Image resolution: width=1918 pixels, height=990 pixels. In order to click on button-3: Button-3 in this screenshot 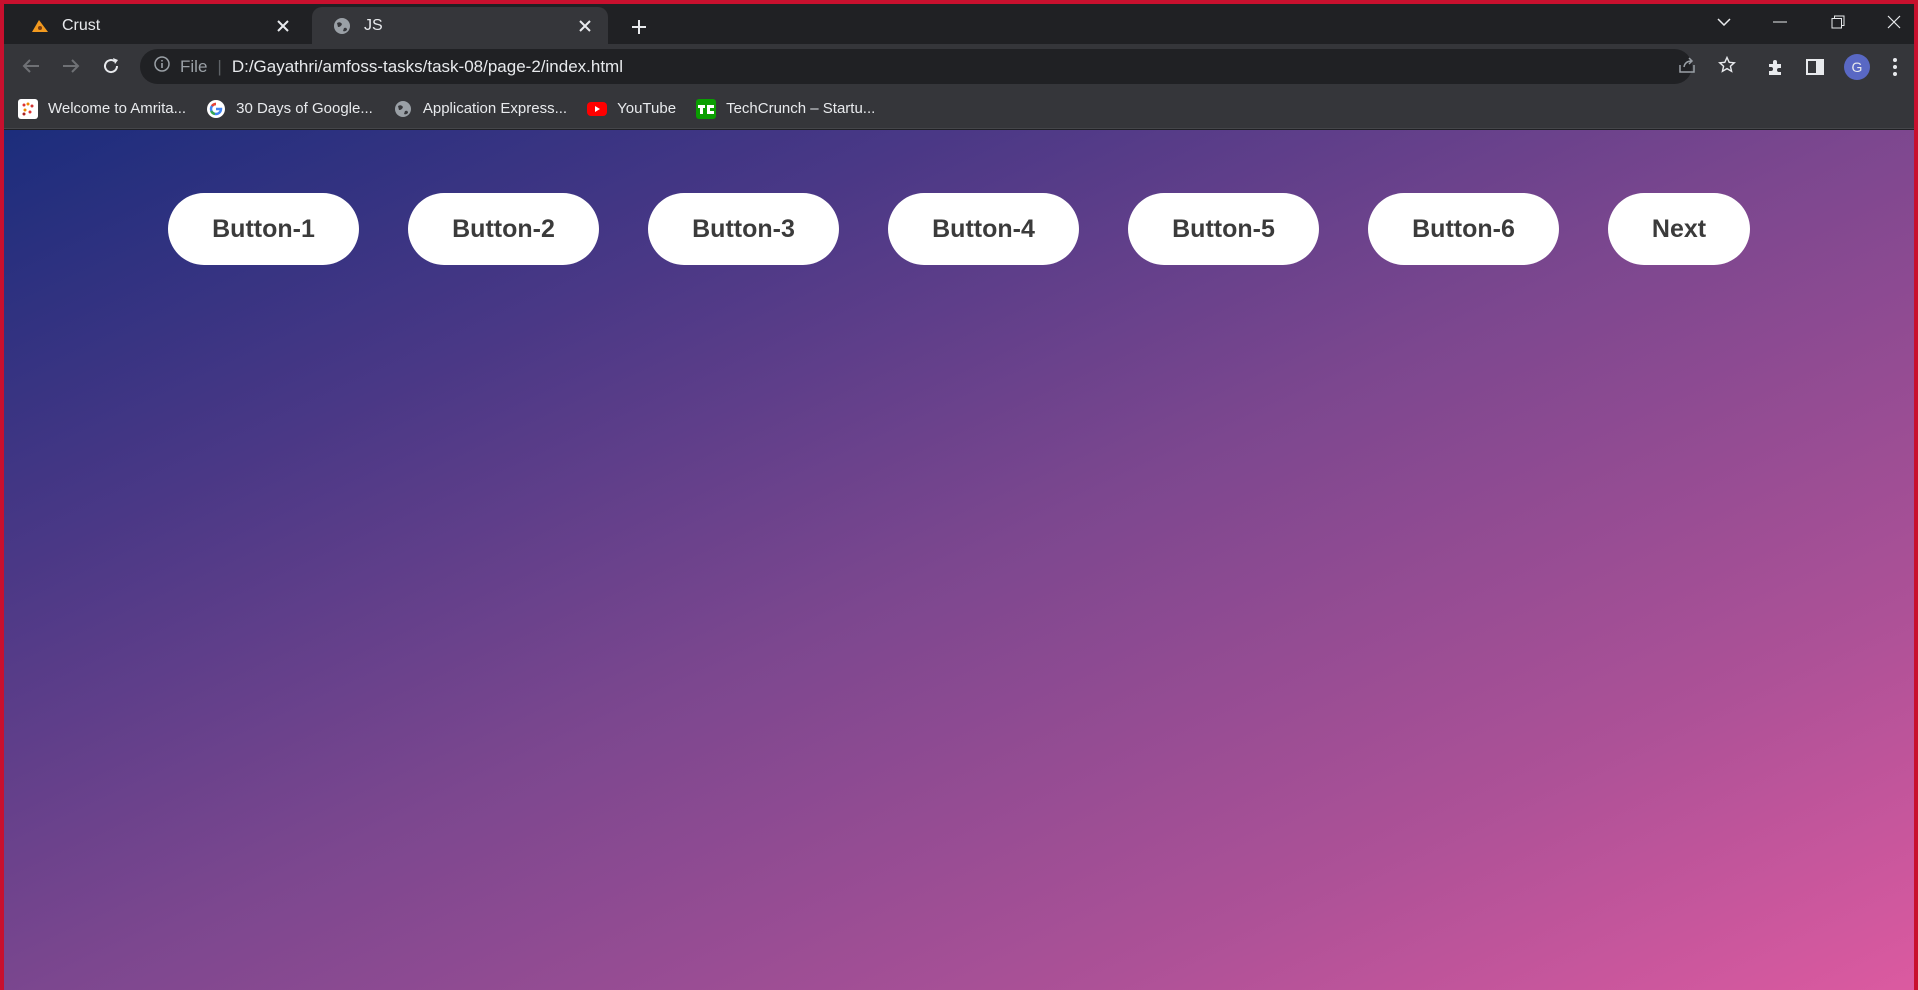, I will do `click(743, 229)`.